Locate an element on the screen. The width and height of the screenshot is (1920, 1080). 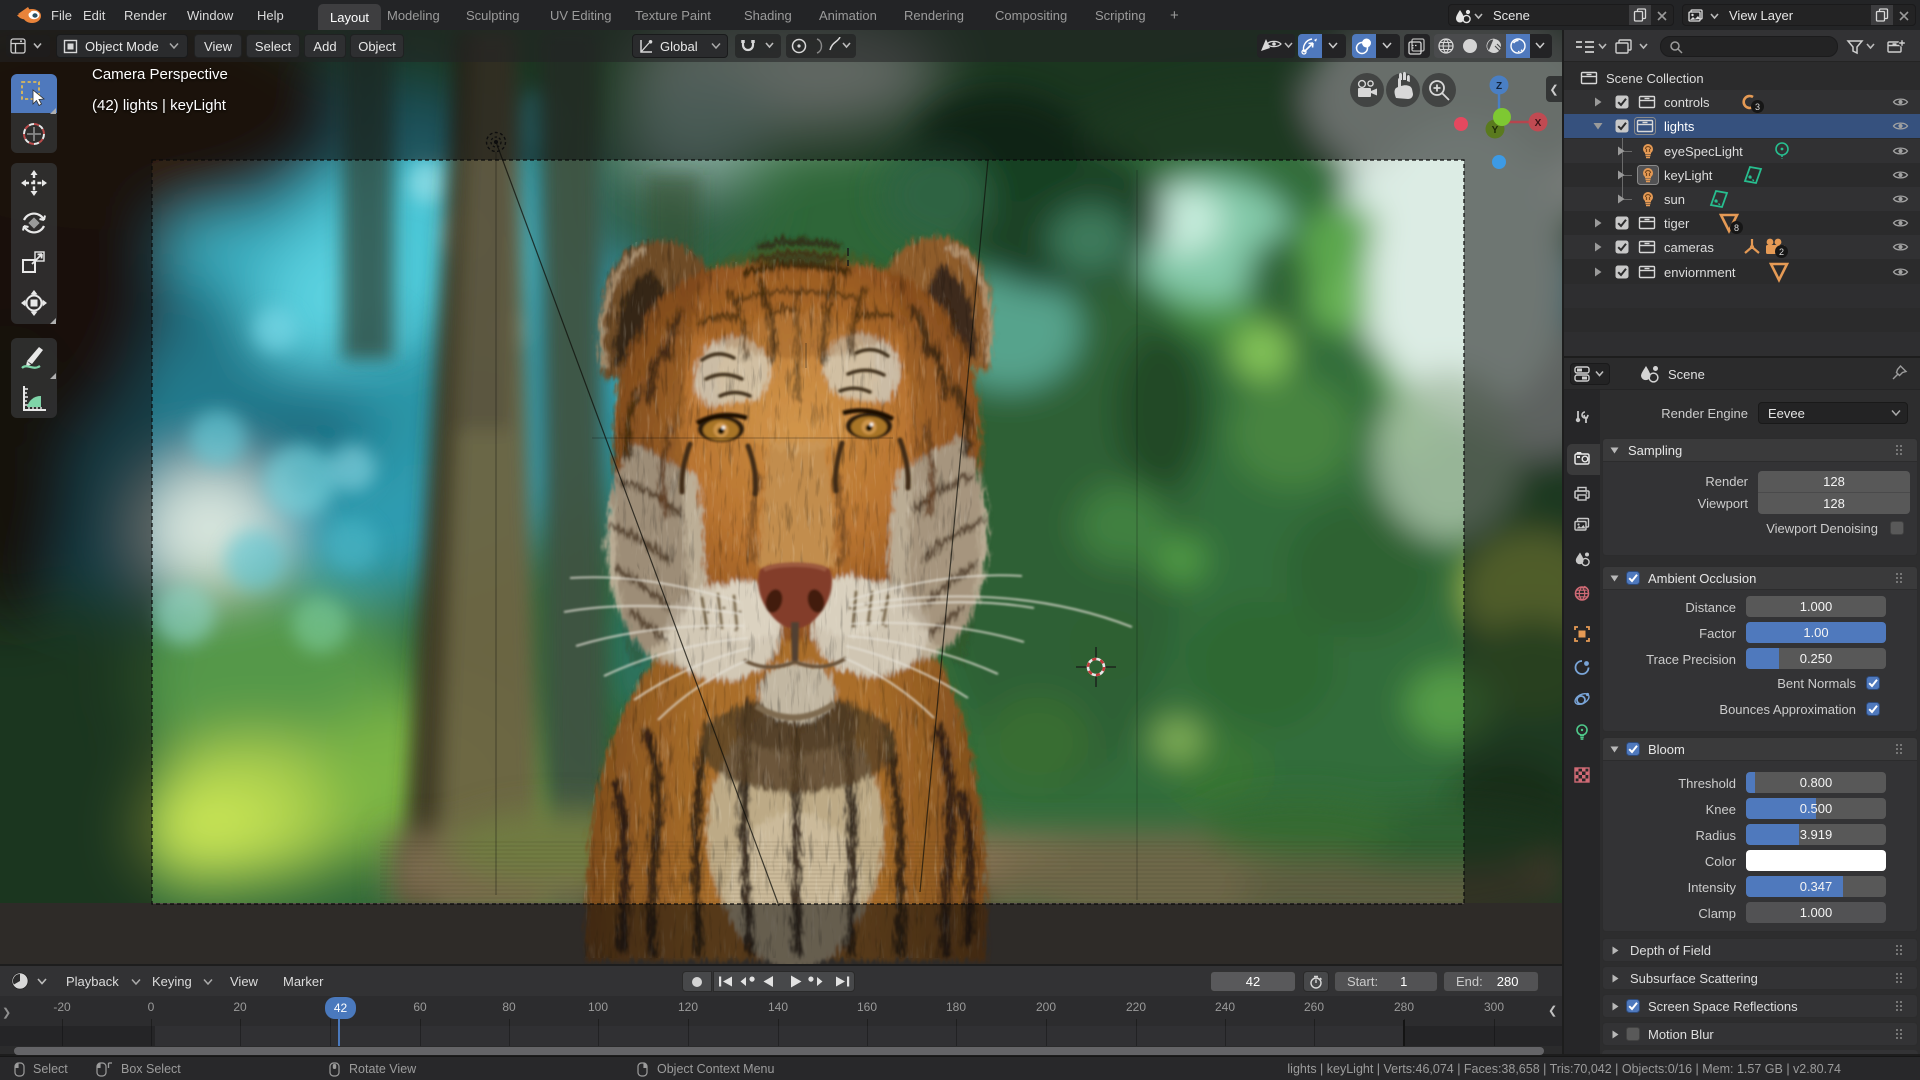
svg-text: X is located at coordinates (1538, 123).